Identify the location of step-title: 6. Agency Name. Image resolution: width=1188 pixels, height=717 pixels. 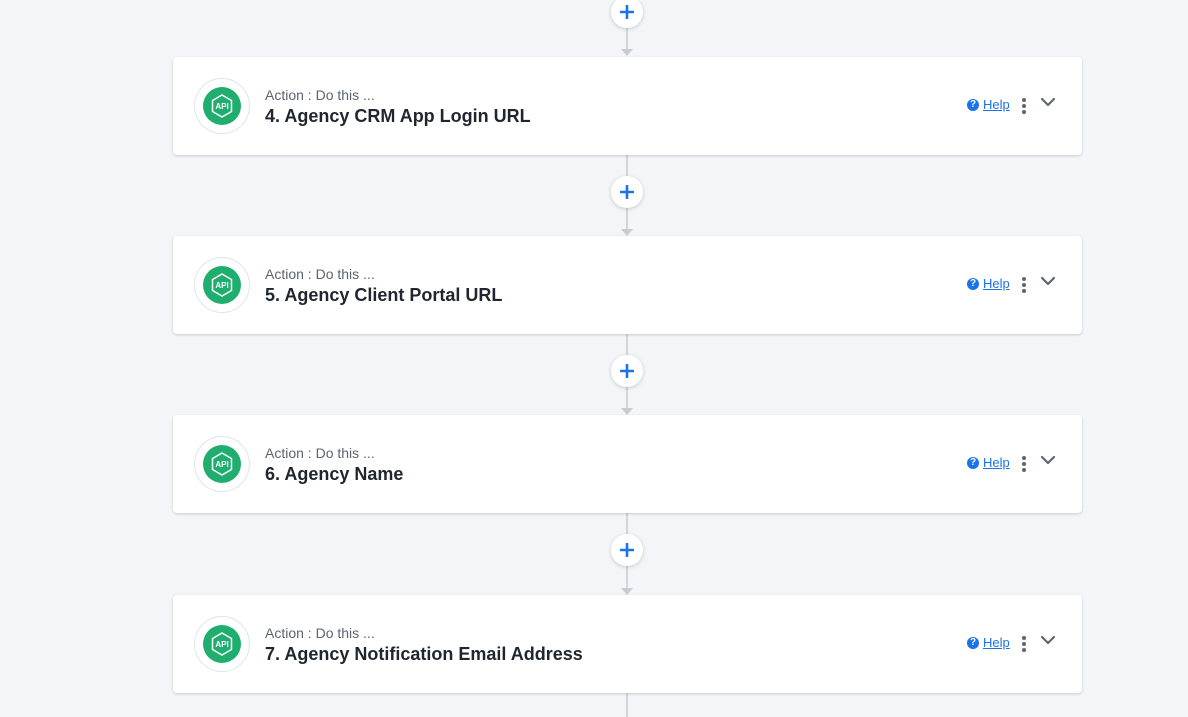
(334, 474).